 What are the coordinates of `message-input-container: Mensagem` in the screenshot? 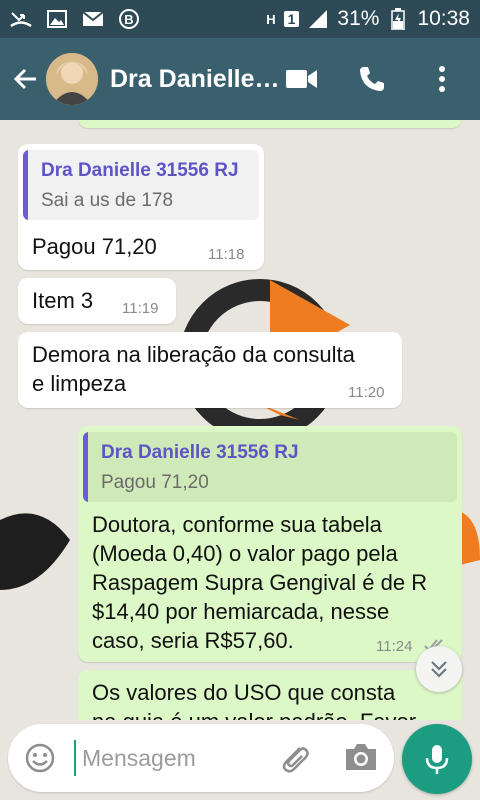 It's located at (201, 758).